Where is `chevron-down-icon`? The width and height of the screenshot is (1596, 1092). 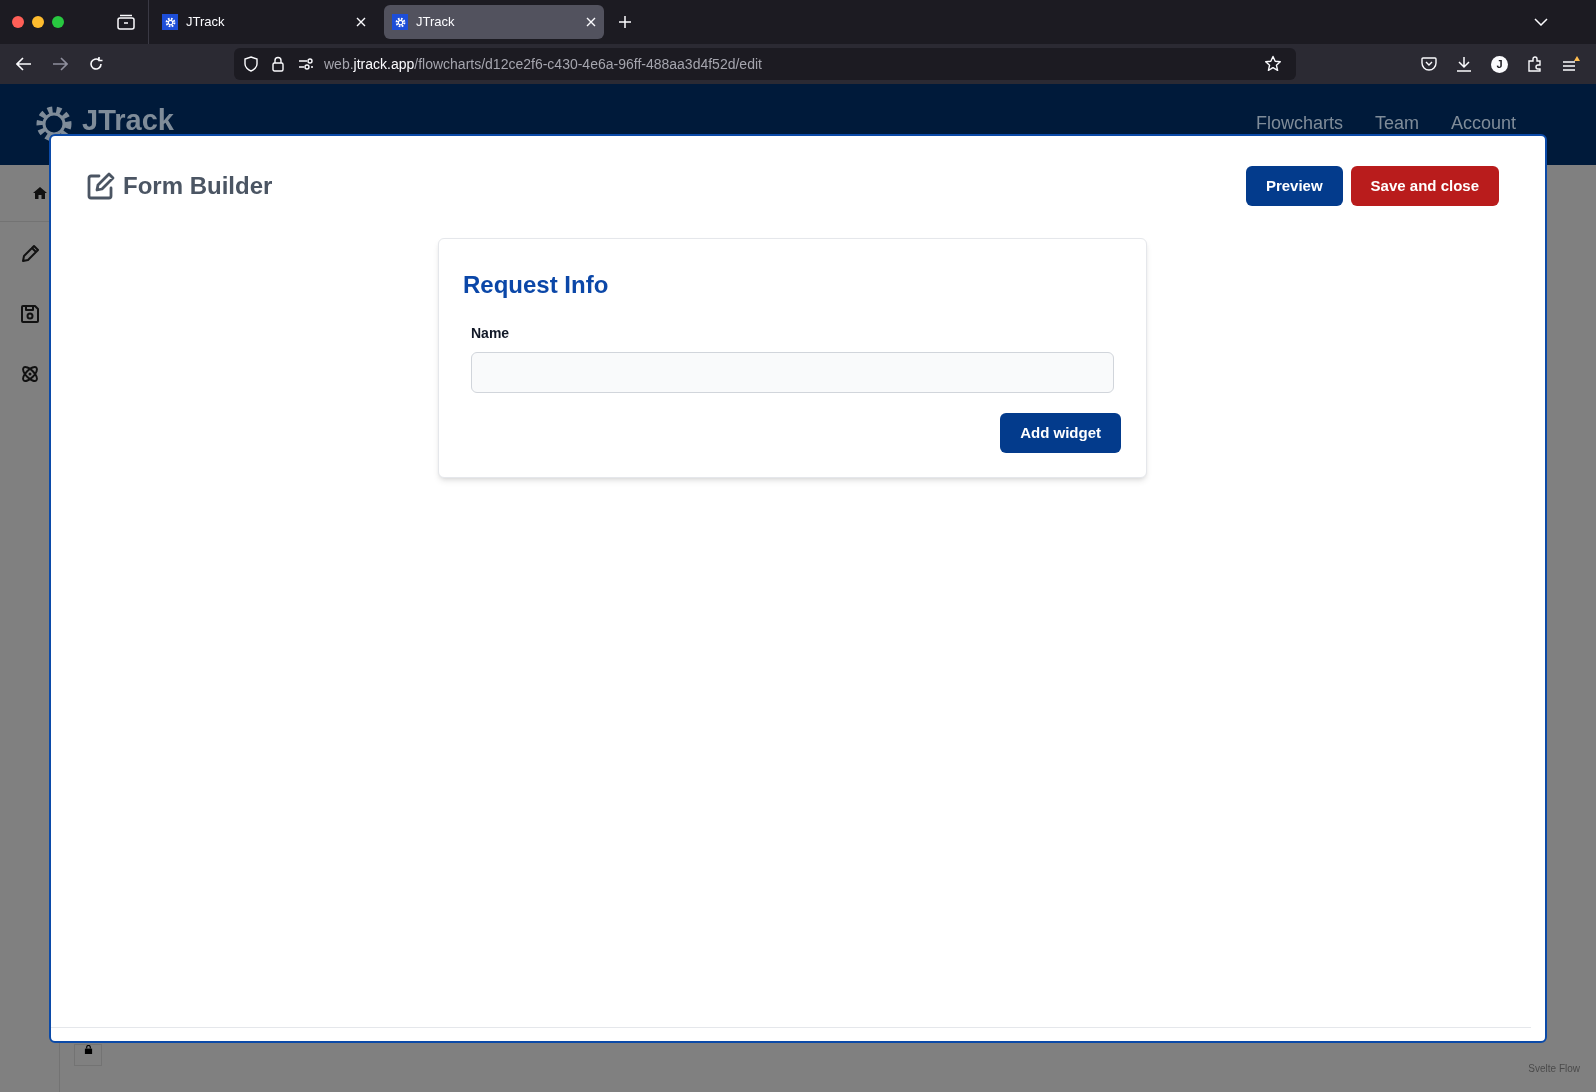
chevron-down-icon is located at coordinates (1541, 22).